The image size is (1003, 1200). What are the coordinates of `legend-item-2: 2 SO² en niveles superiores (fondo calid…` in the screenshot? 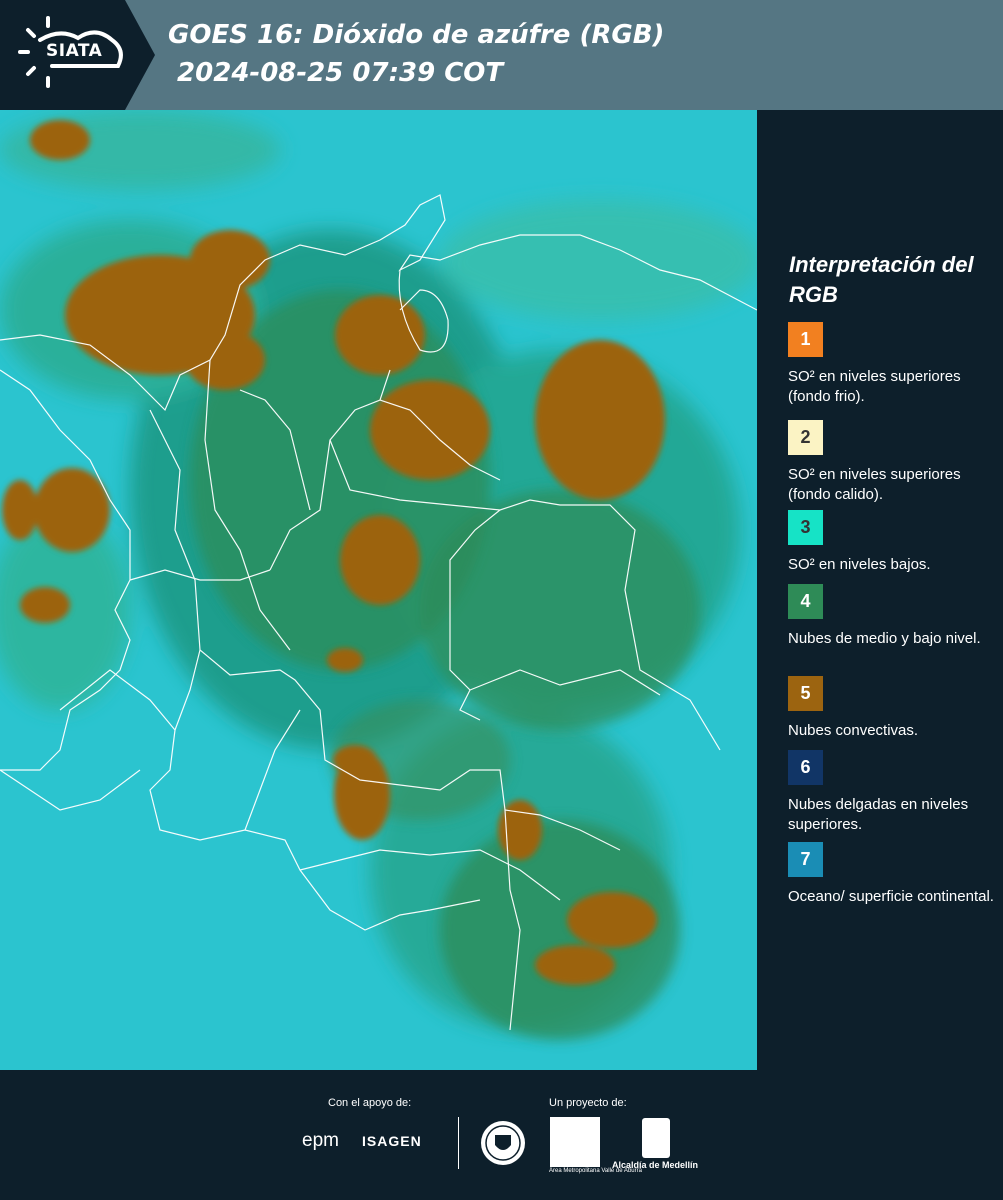 It's located at (893, 462).